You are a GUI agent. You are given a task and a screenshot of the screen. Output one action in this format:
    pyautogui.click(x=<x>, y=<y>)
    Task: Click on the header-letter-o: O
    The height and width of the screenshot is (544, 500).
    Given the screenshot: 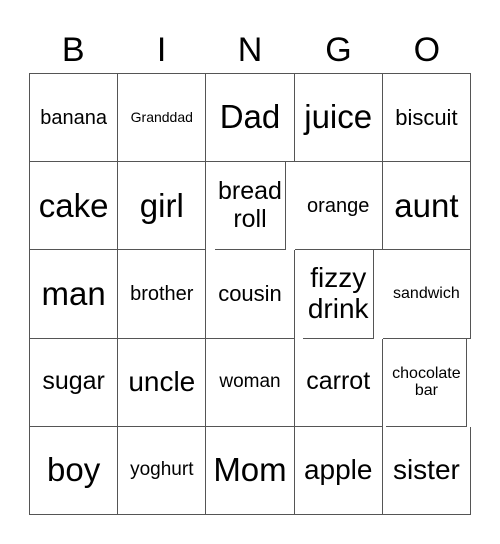 What is the action you would take?
    pyautogui.click(x=427, y=50)
    